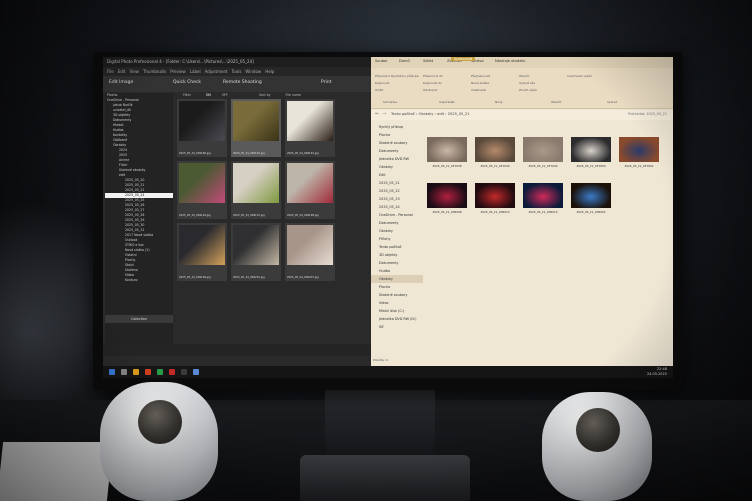 This screenshot has height=501, width=752. Describe the element at coordinates (381, 61) in the screenshot. I see `explorer-tab: Soubor` at that location.